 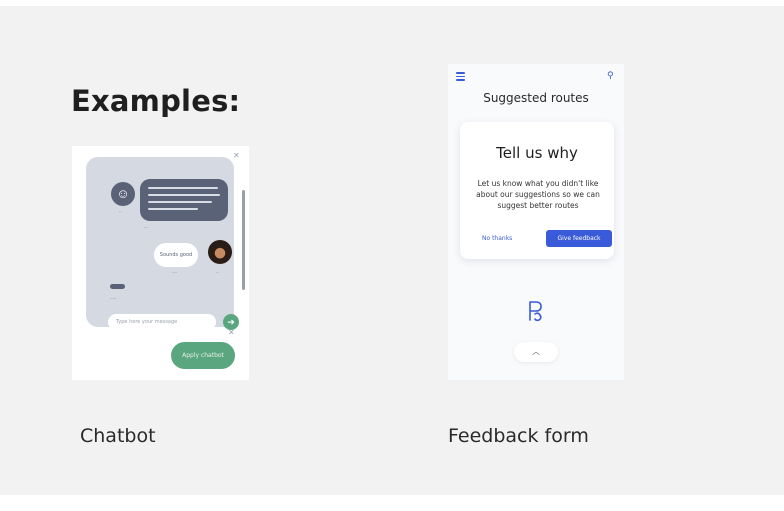 I want to click on apply-chatbot-button: Apply chatbot, so click(x=203, y=355).